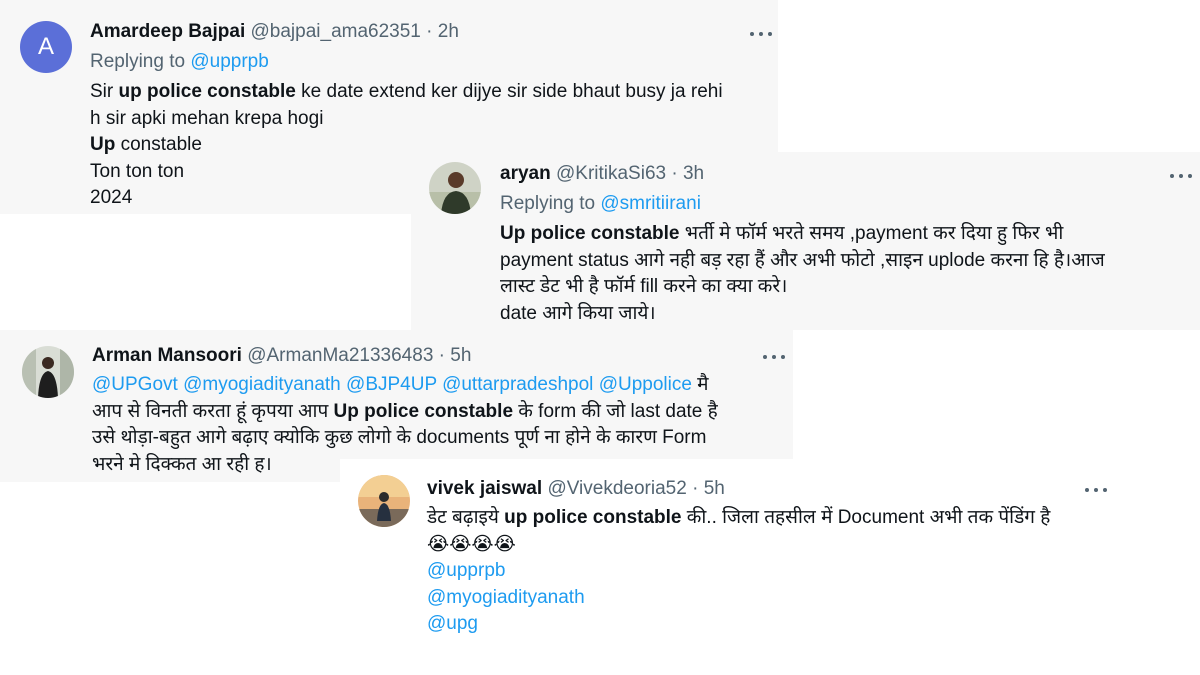  What do you see at coordinates (611, 173) in the screenshot?
I see `author-handle: @KritikaSi63` at bounding box center [611, 173].